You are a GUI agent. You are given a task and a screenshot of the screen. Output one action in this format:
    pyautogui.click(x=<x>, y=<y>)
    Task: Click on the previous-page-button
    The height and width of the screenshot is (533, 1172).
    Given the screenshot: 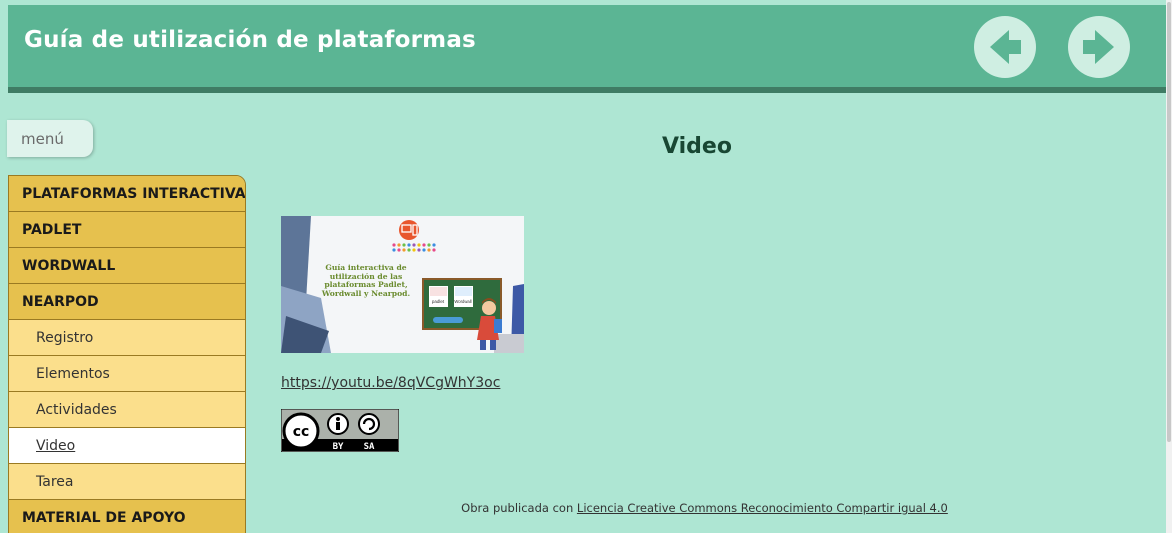 What is the action you would take?
    pyautogui.click(x=1005, y=47)
    